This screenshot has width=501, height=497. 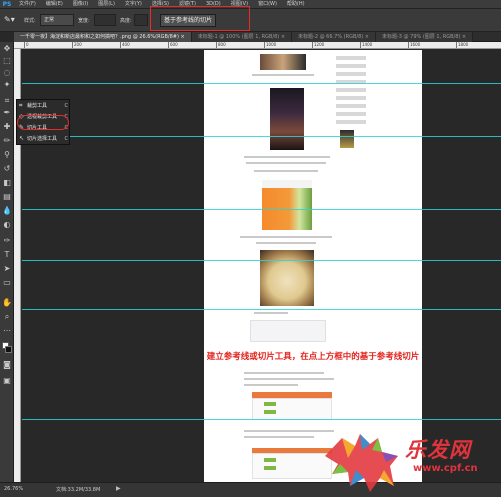 What do you see at coordinates (347, 139) in the screenshot?
I see `sidebar-image` at bounding box center [347, 139].